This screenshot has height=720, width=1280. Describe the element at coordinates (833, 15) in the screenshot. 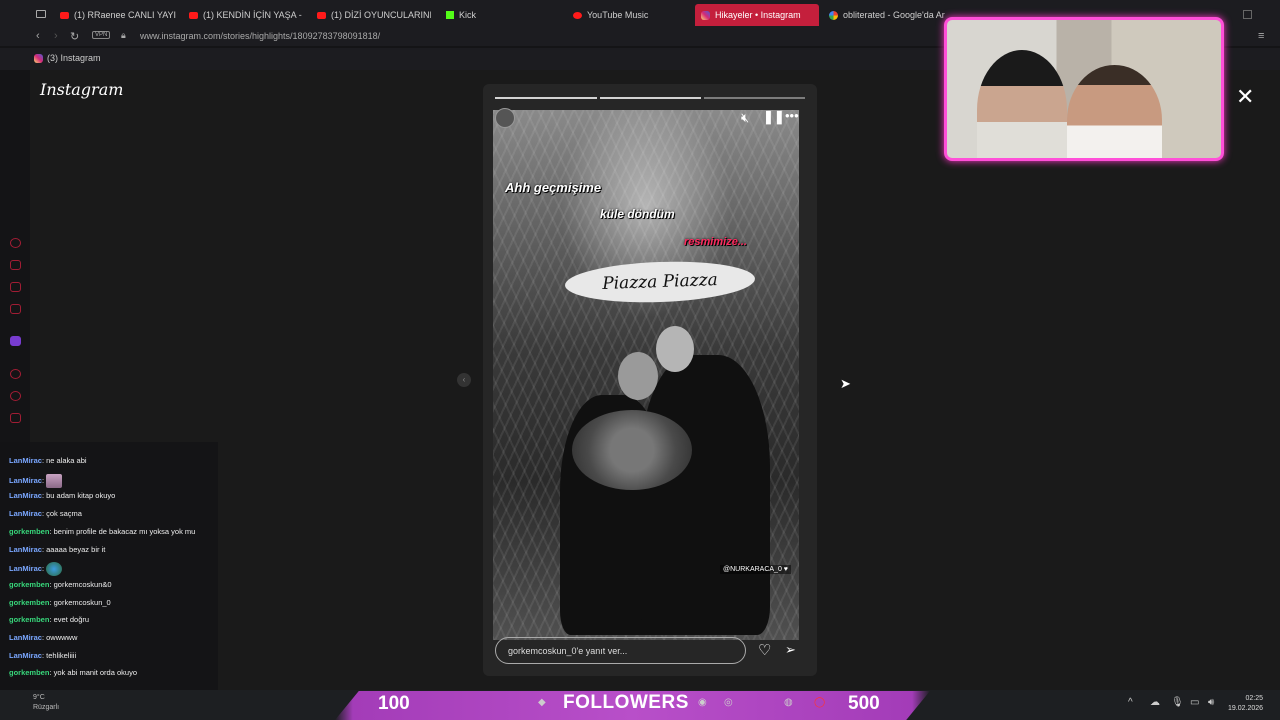

I see `google-icon` at that location.